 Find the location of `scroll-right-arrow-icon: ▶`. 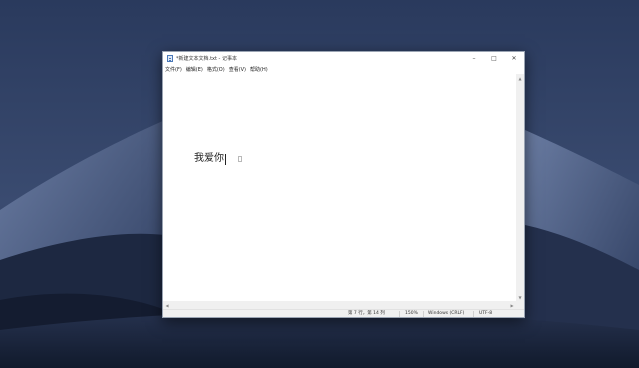

scroll-right-arrow-icon: ▶ is located at coordinates (512, 305).